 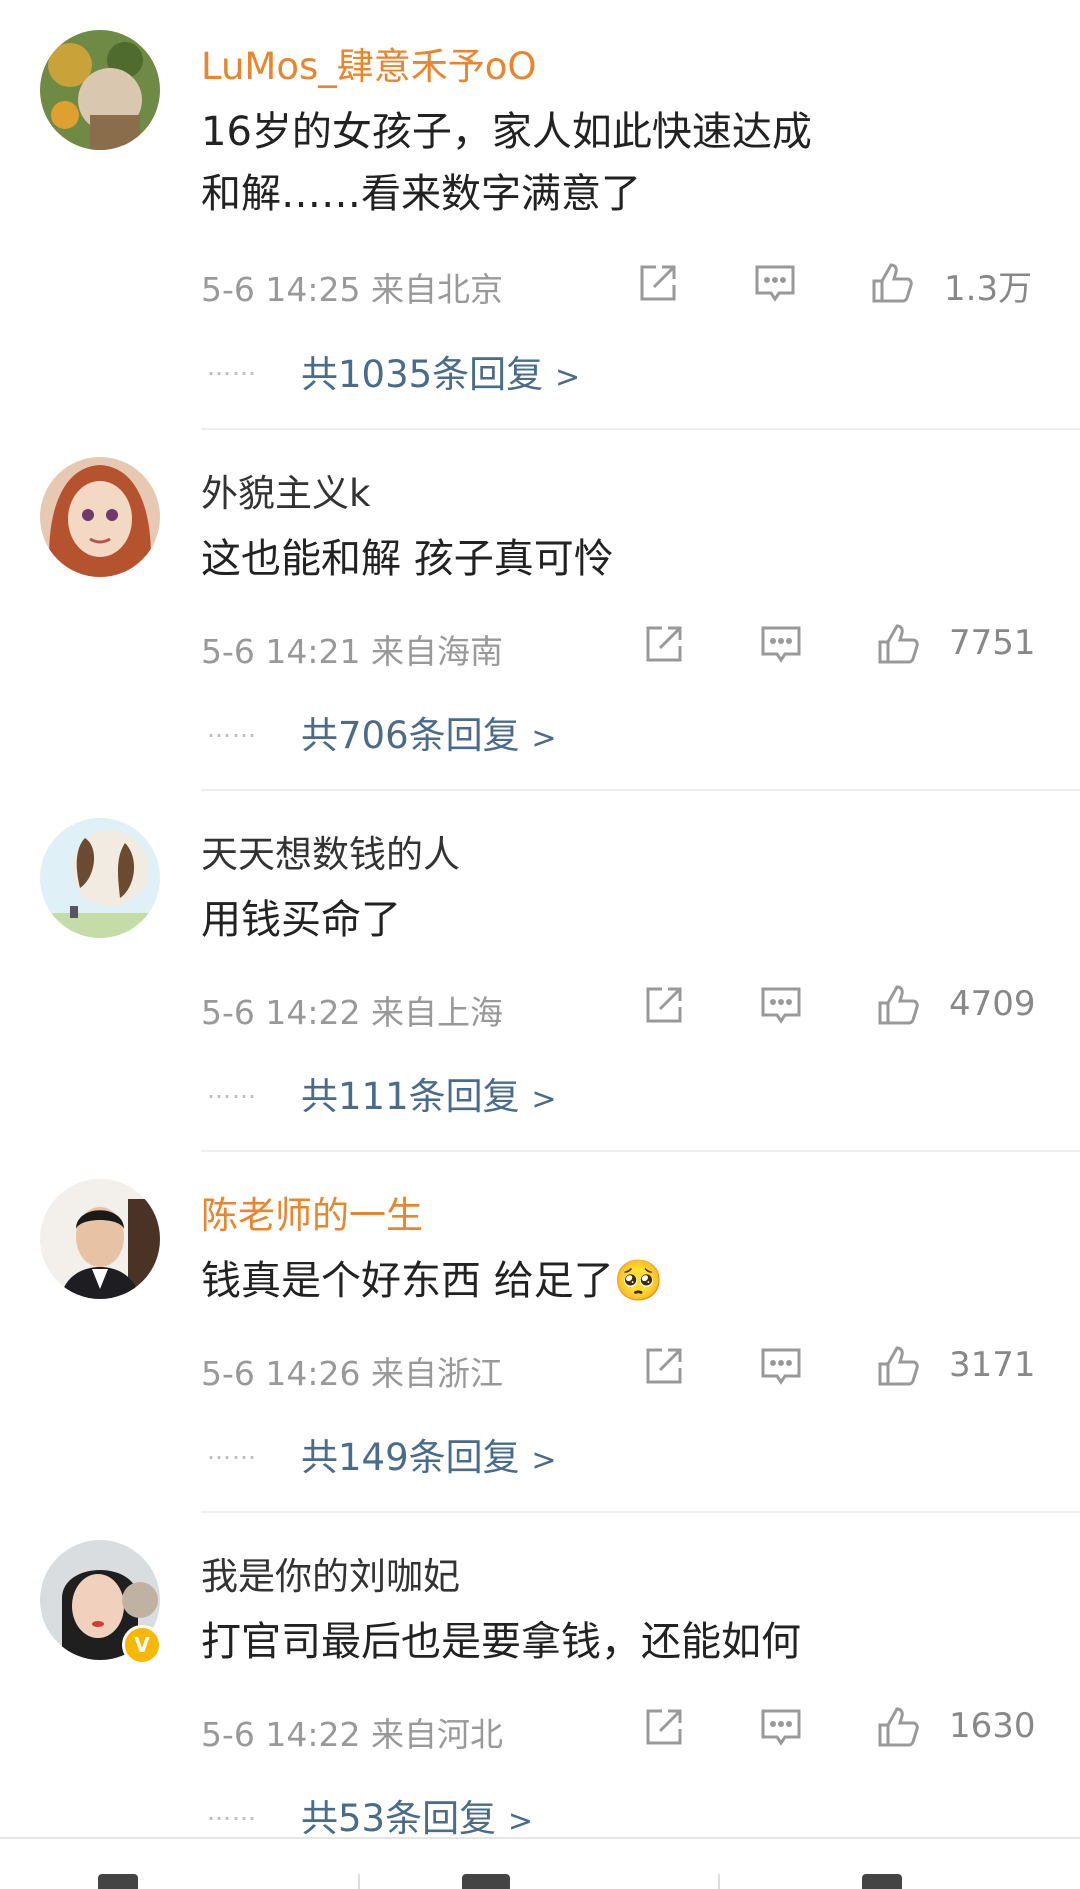 I want to click on comment-text: 这也能和解 孩子真可怜, so click(x=407, y=559).